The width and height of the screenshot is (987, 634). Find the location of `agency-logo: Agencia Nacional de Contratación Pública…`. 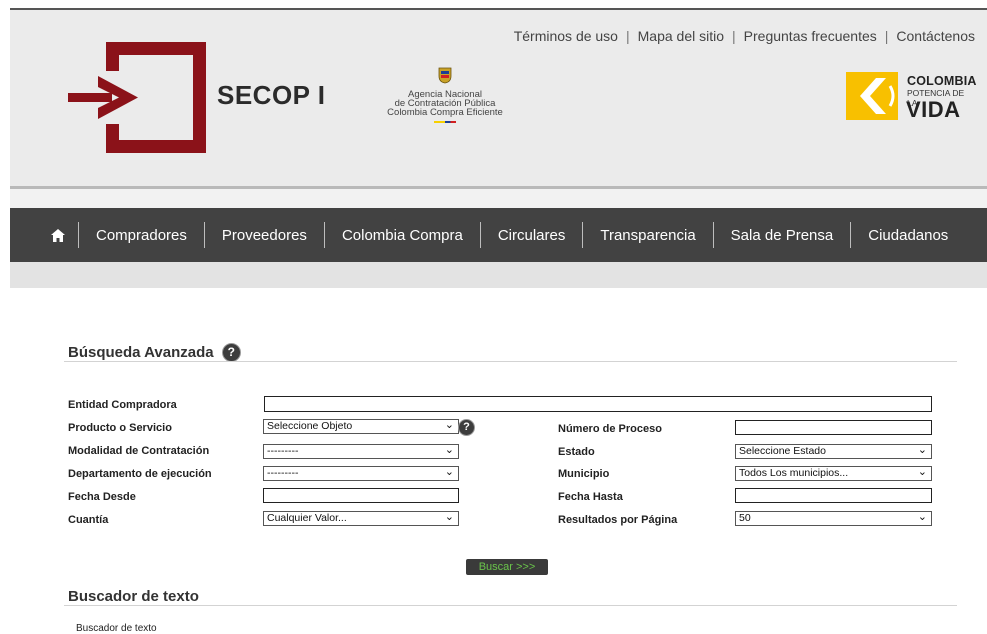

agency-logo: Agencia Nacional de Contratación Pública… is located at coordinates (445, 94).